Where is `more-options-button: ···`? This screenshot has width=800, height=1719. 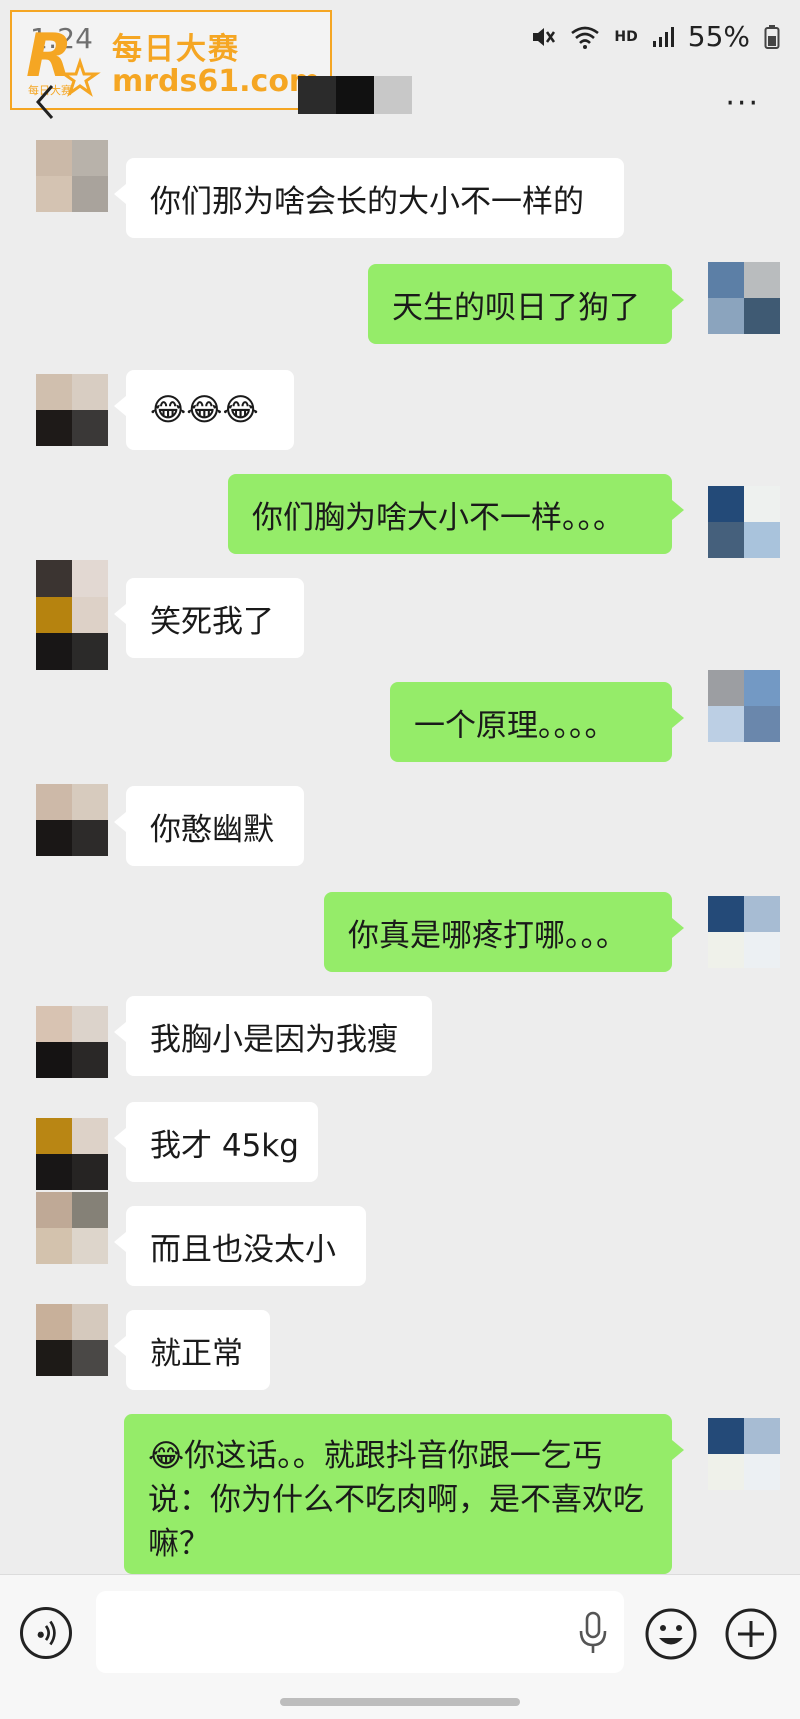
more-options-button: ··· is located at coordinates (742, 103).